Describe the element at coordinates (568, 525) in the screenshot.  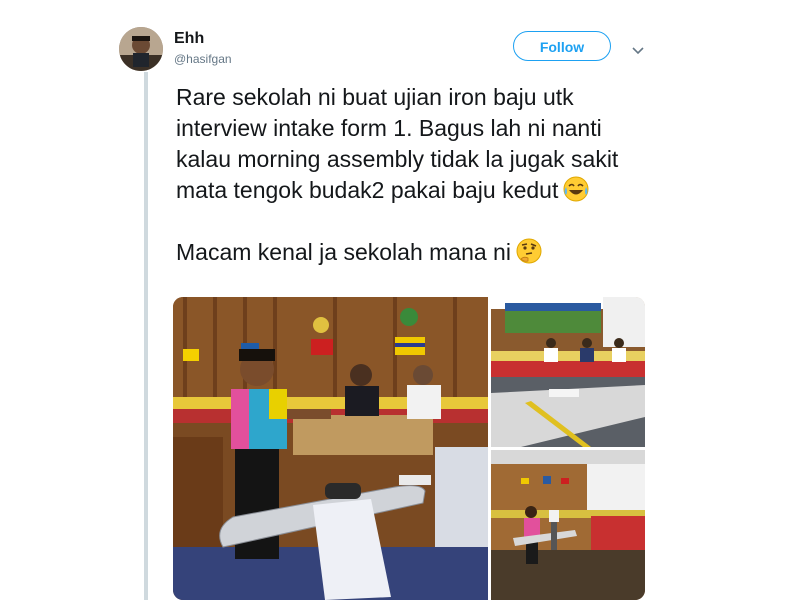
I see `photo-classroom-station` at that location.